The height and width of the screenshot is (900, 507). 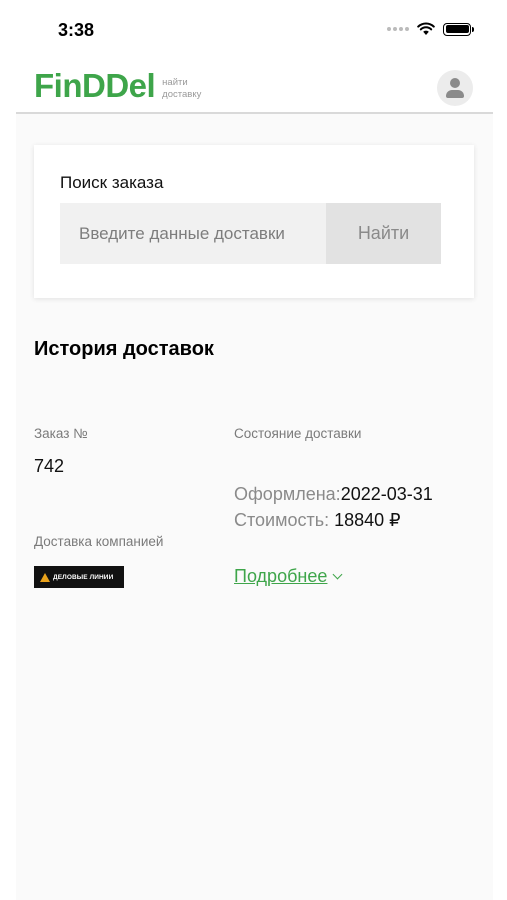 What do you see at coordinates (95, 85) in the screenshot?
I see `logo-text: FinDDel` at bounding box center [95, 85].